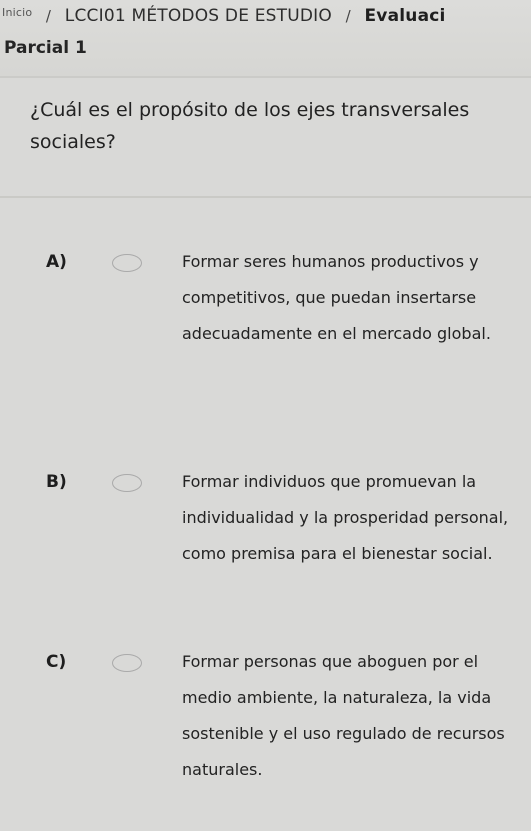 The height and width of the screenshot is (831, 531). Describe the element at coordinates (198, 16) in the screenshot. I see `breadcrumb-course-link: LCCI01 MÉTODOS DE ESTUDIO` at that location.